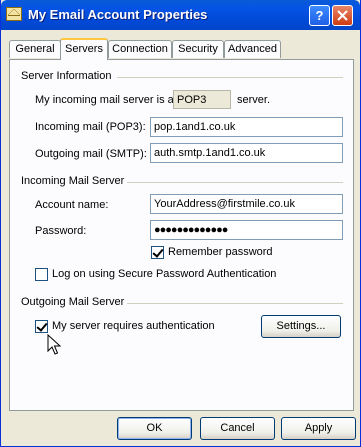  What do you see at coordinates (41, 274) in the screenshot?
I see `spa-checkbox` at bounding box center [41, 274].